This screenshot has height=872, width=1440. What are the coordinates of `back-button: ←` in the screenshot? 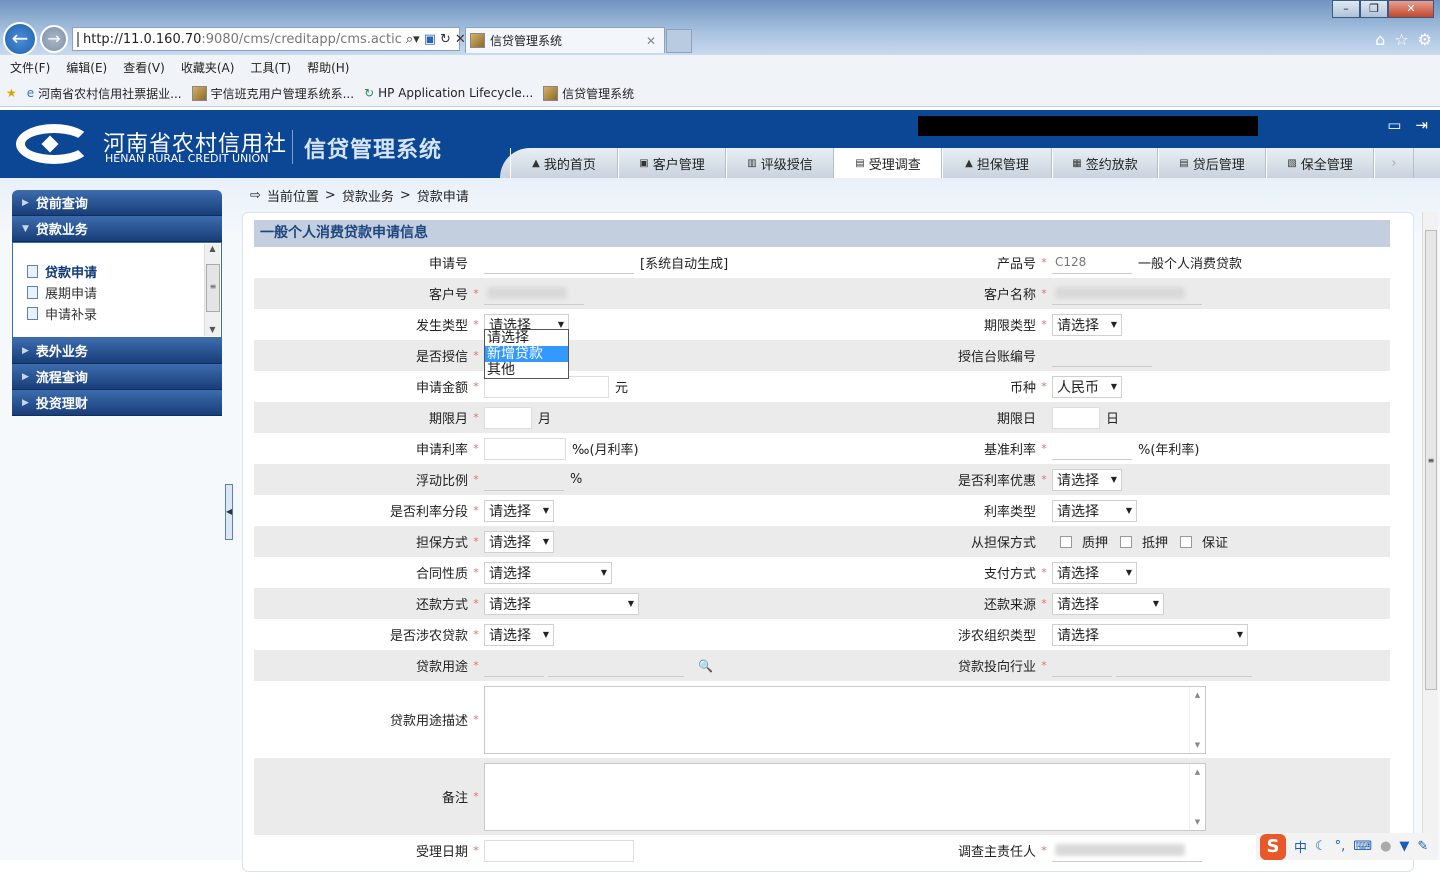 It's located at (20, 39).